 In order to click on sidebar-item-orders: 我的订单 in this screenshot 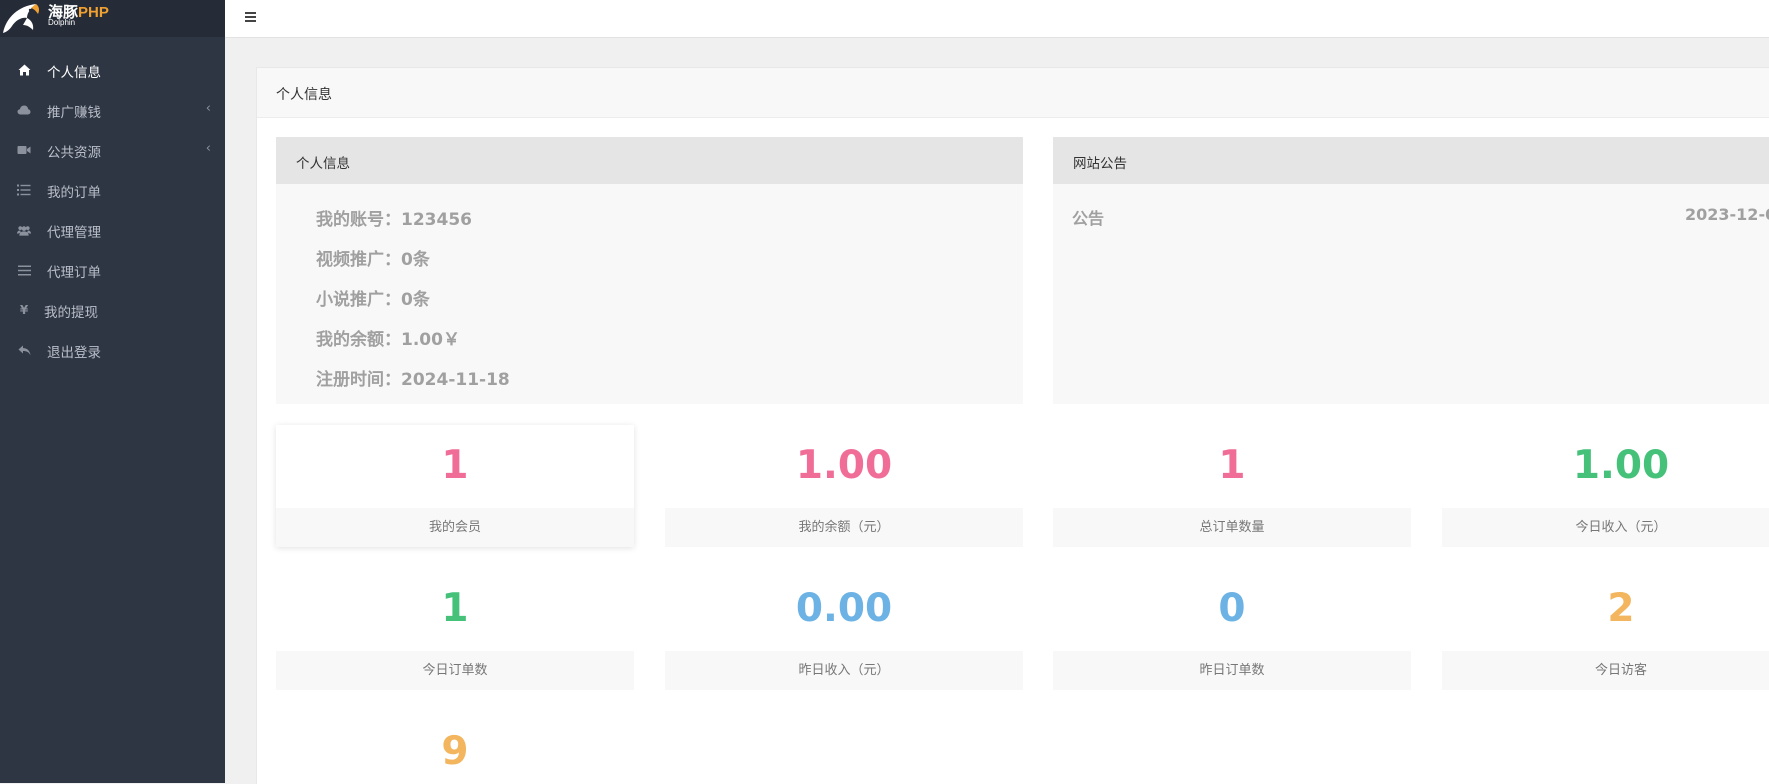, I will do `click(112, 190)`.